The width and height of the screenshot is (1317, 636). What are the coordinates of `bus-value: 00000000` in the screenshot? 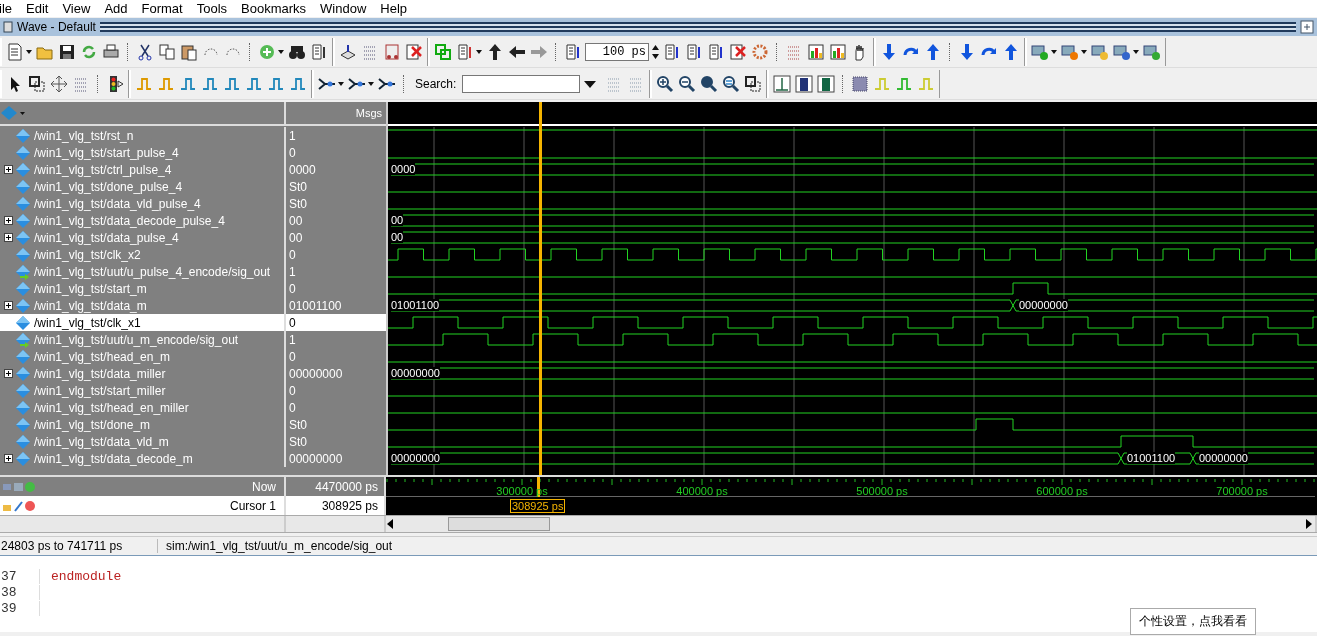 It's located at (415, 373).